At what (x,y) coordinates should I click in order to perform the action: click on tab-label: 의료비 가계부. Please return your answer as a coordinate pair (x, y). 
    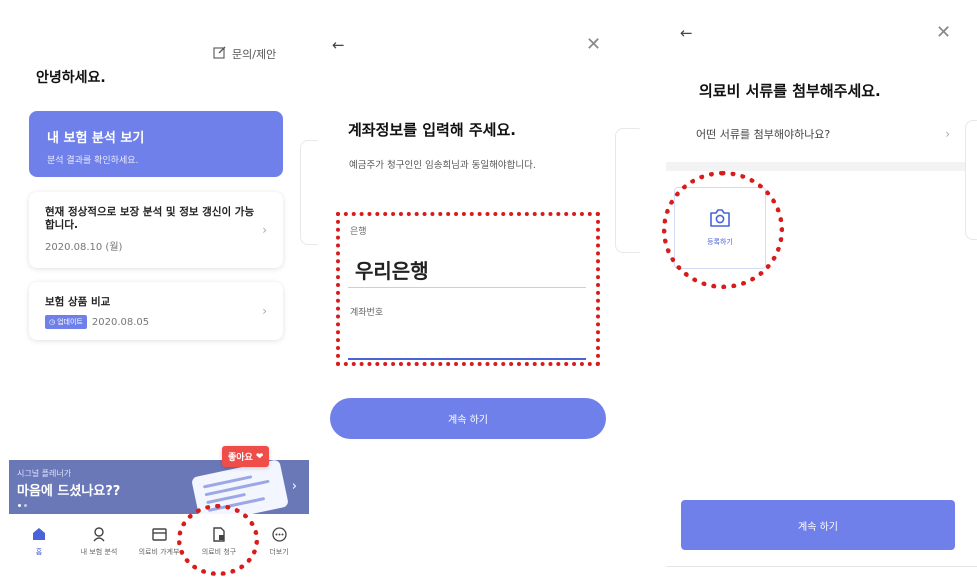
    Looking at the image, I should click on (159, 552).